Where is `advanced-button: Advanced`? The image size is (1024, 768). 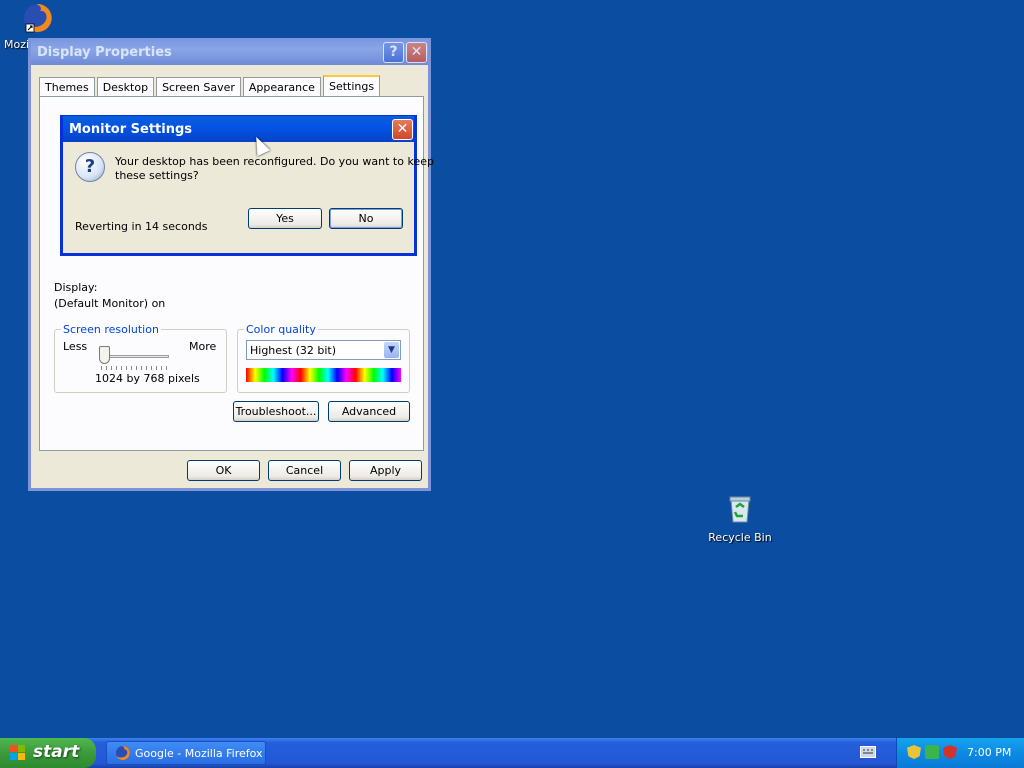
advanced-button: Advanced is located at coordinates (369, 411).